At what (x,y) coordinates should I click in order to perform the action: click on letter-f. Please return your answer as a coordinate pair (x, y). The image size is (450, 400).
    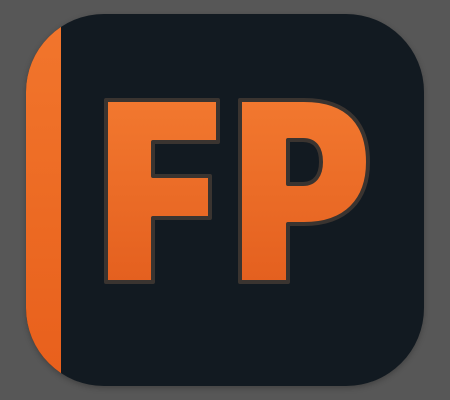
    Looking at the image, I should click on (162, 191).